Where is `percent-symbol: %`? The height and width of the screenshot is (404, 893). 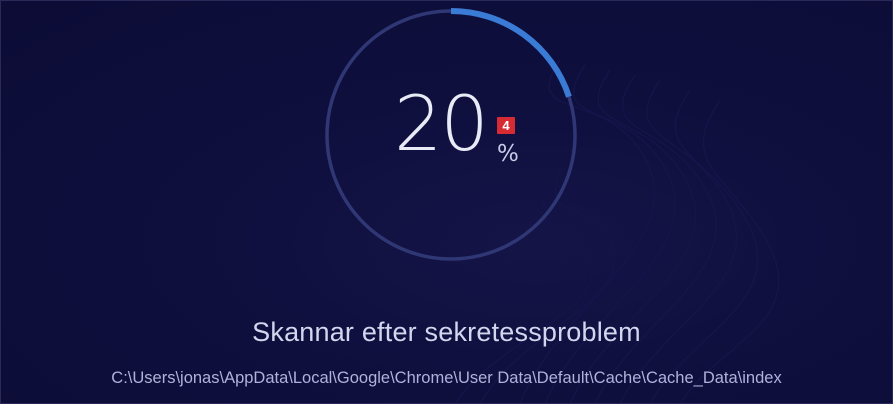 percent-symbol: % is located at coordinates (508, 154).